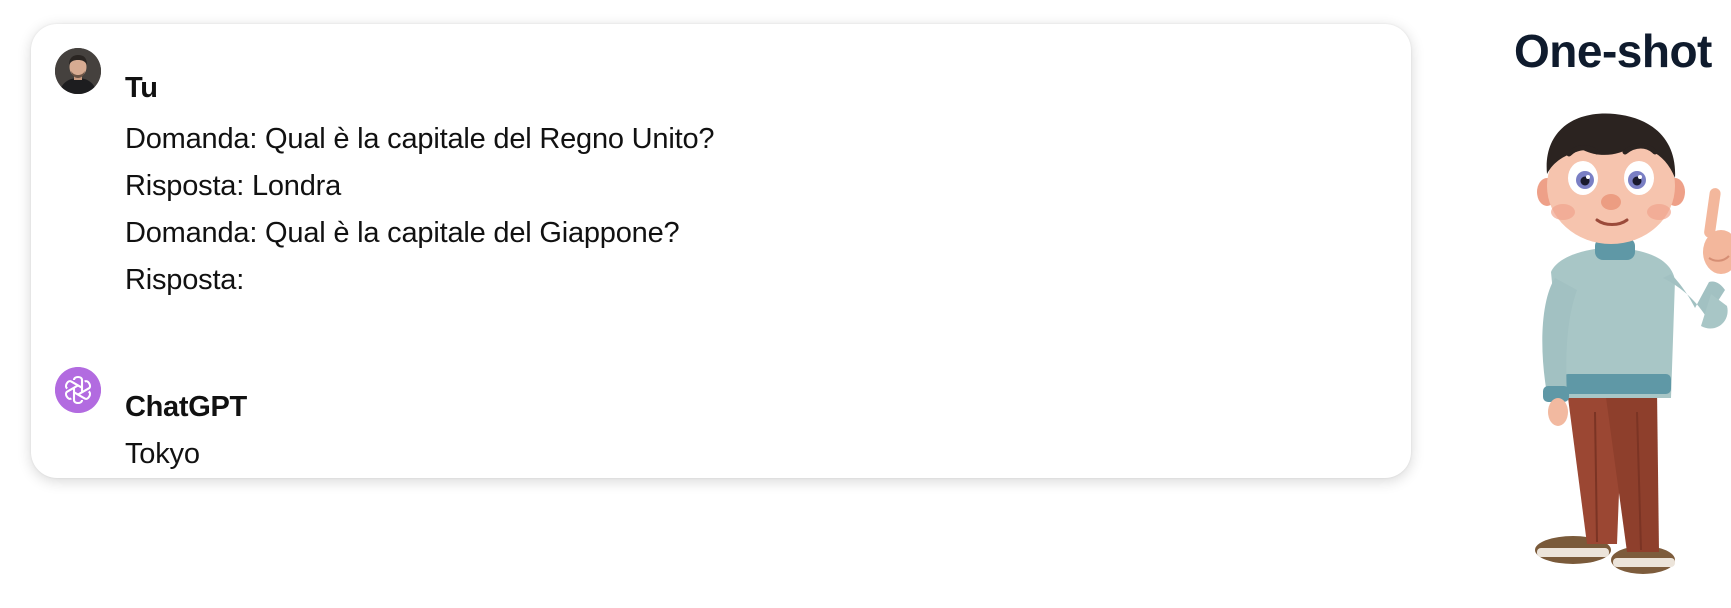  Describe the element at coordinates (233, 186) in the screenshot. I see `message-line: Risposta: Londra` at that location.